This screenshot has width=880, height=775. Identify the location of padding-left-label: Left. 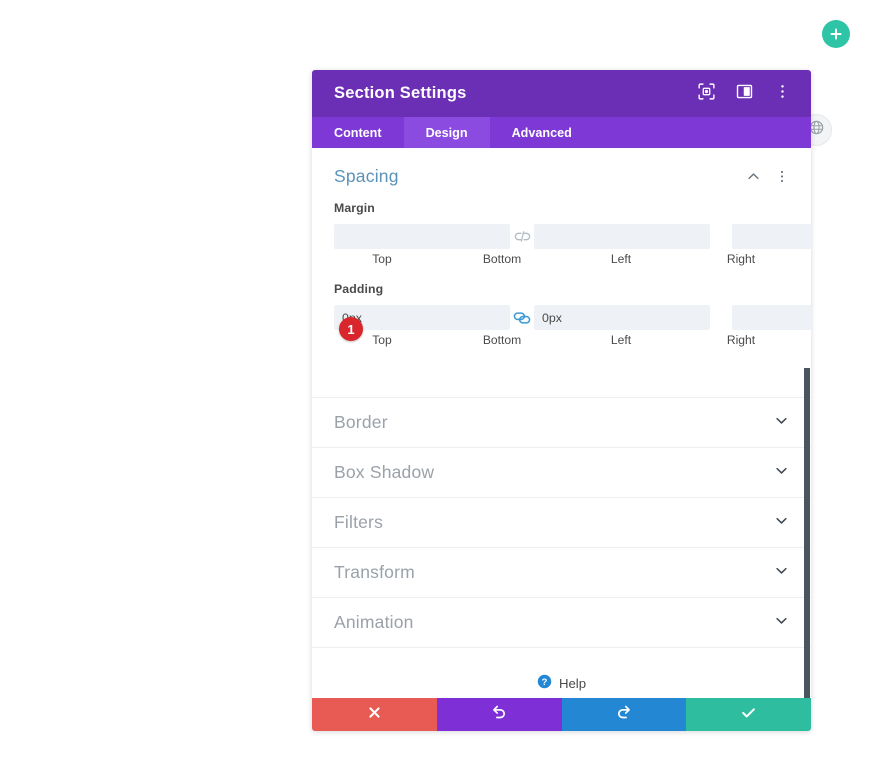
(621, 340).